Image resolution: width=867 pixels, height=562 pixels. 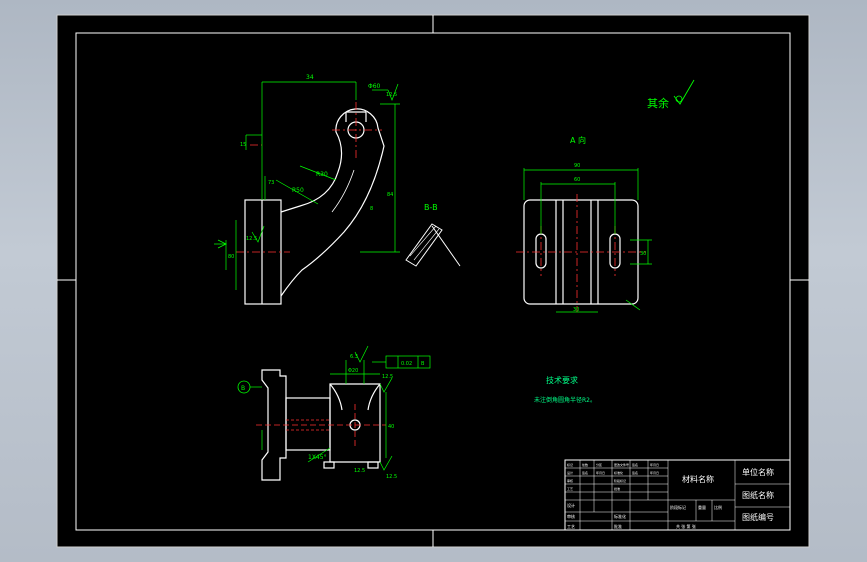 What do you see at coordinates (702, 507) in the screenshot?
I see `tb-weight: 重量` at bounding box center [702, 507].